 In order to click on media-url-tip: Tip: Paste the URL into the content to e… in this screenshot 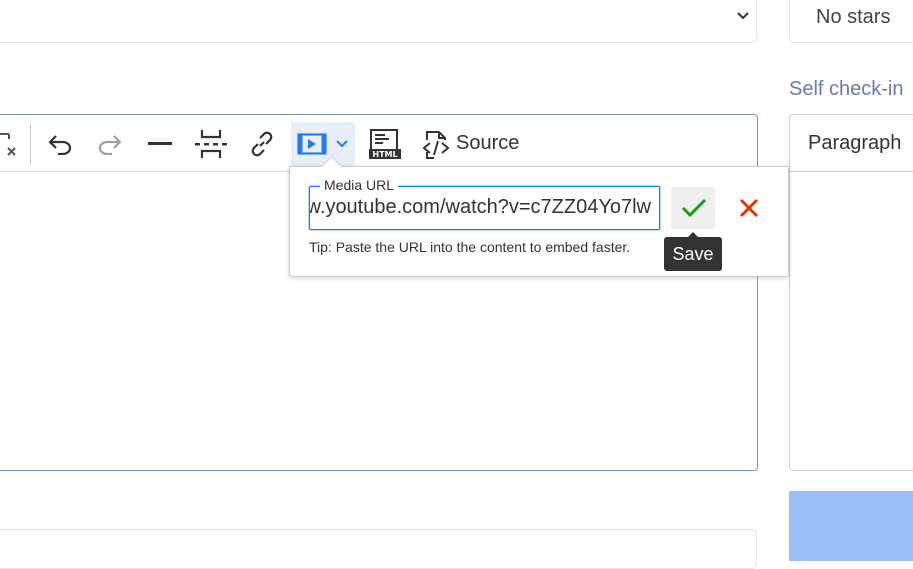, I will do `click(470, 247)`.